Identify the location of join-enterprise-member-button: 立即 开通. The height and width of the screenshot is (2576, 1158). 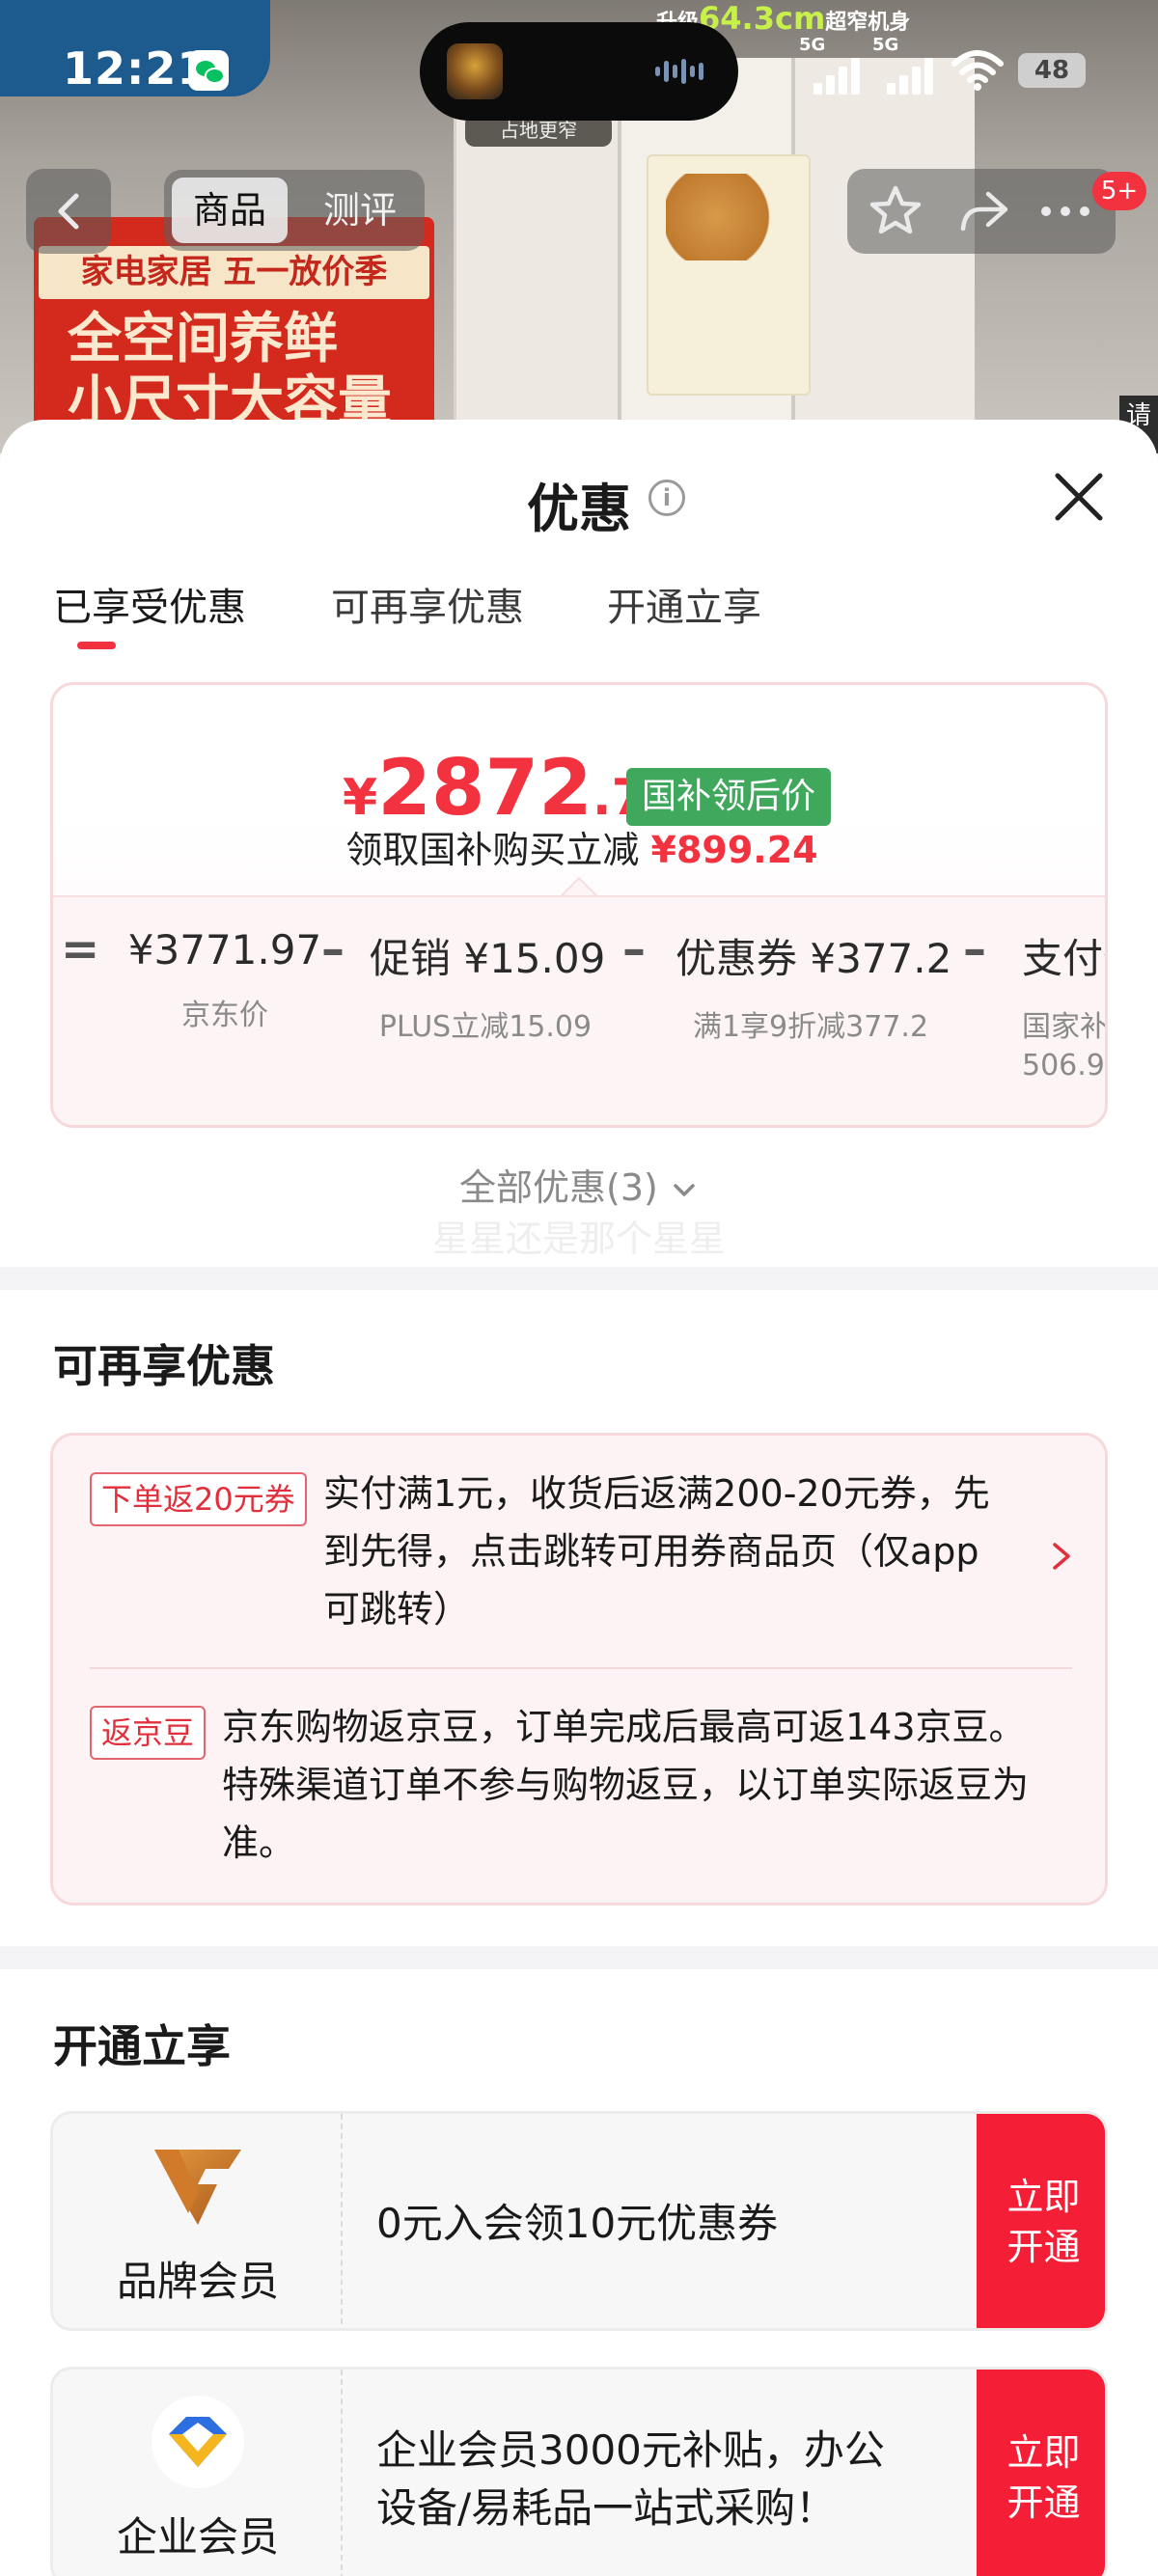
(1041, 2473).